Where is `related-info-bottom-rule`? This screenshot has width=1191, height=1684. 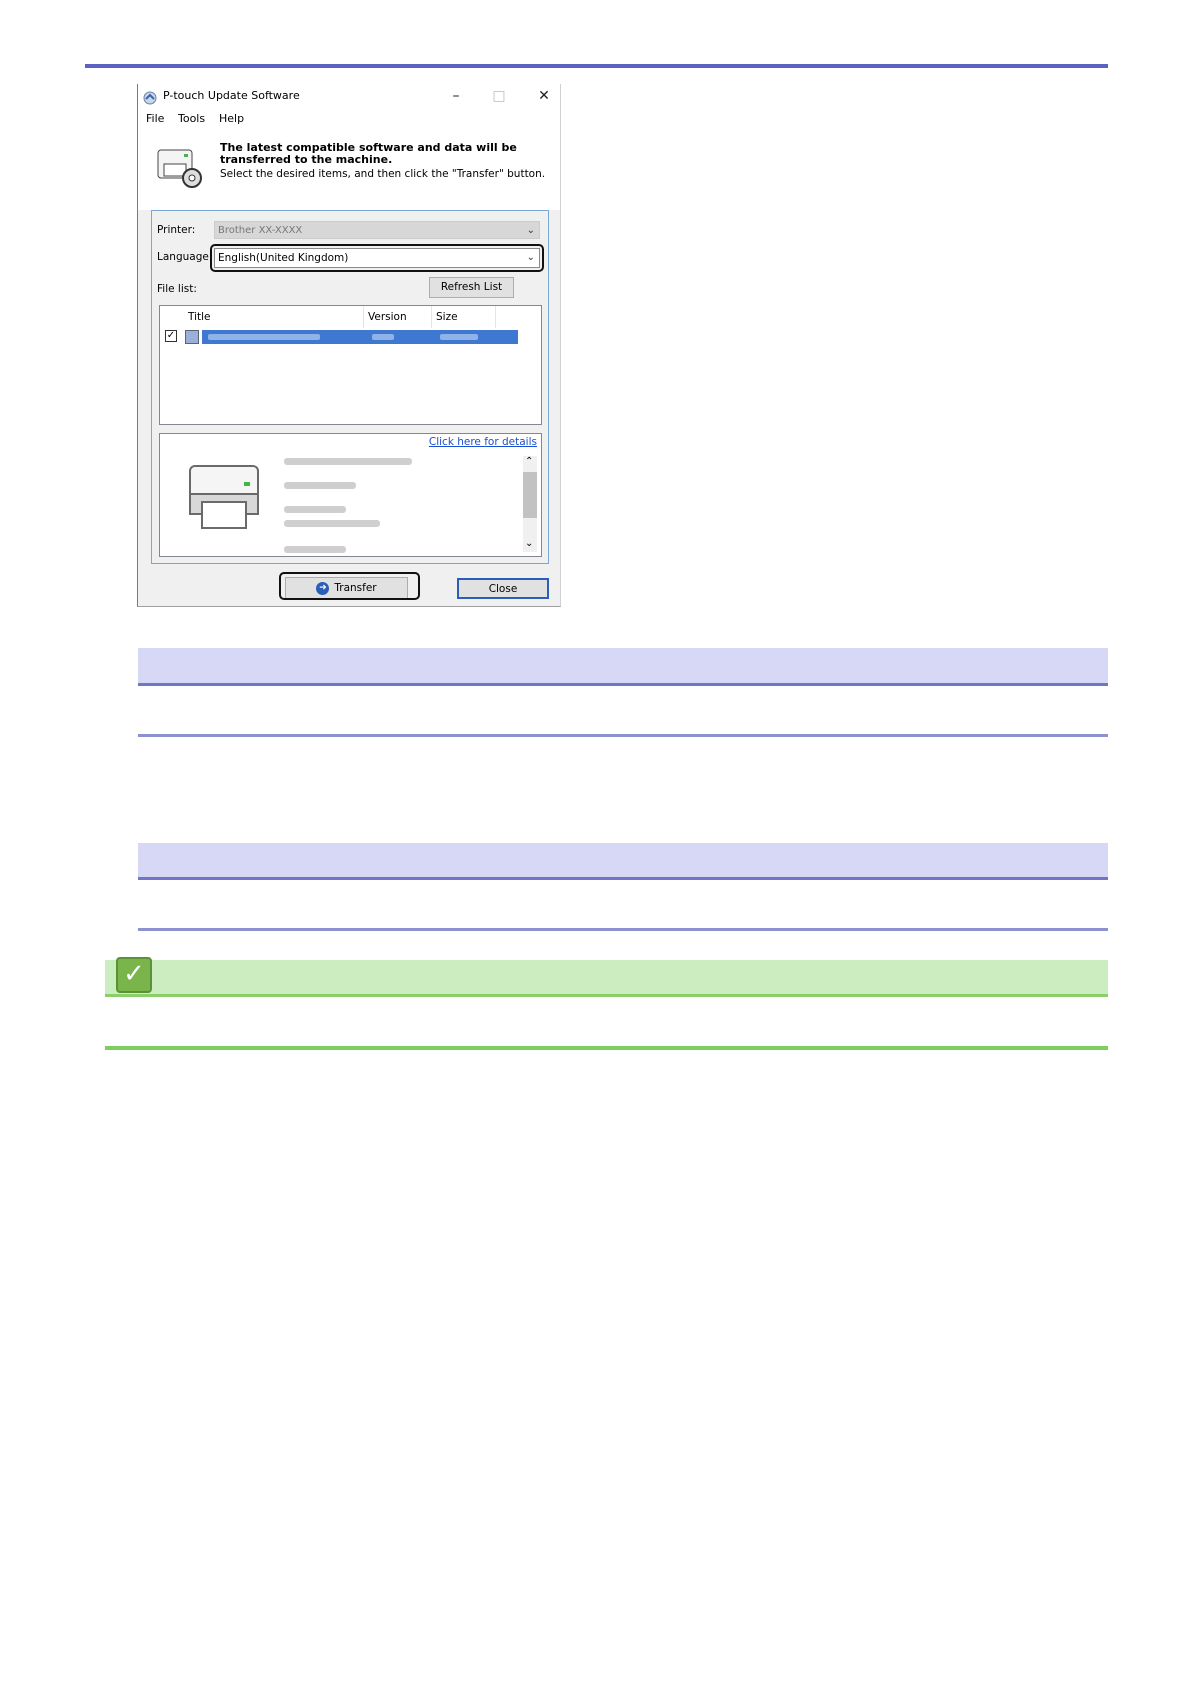 related-info-bottom-rule is located at coordinates (606, 1048).